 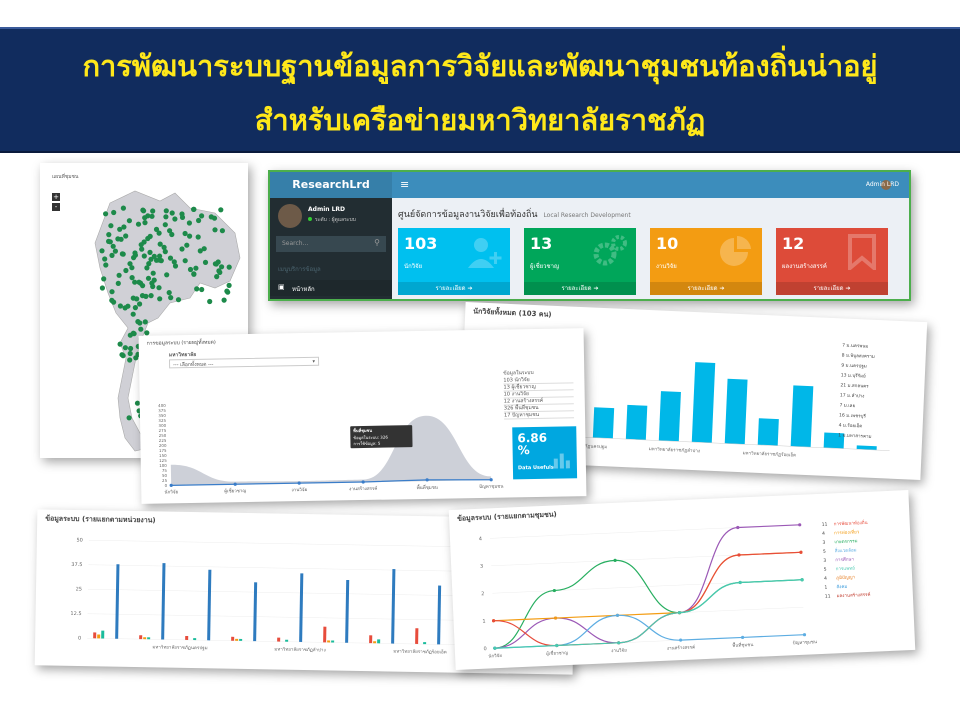 What do you see at coordinates (377, 242) in the screenshot?
I see `search-icon: ⚲` at bounding box center [377, 242].